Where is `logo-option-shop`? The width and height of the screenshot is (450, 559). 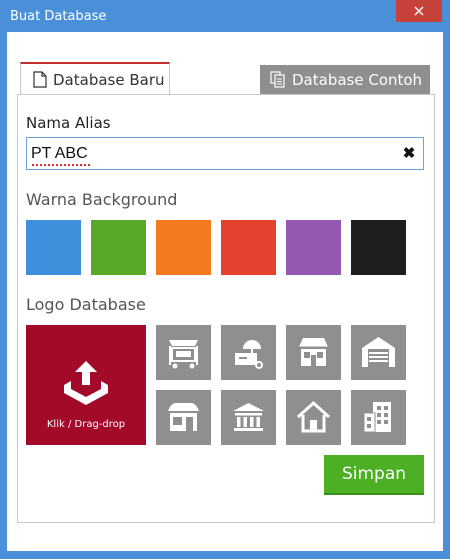
logo-option-shop is located at coordinates (183, 417).